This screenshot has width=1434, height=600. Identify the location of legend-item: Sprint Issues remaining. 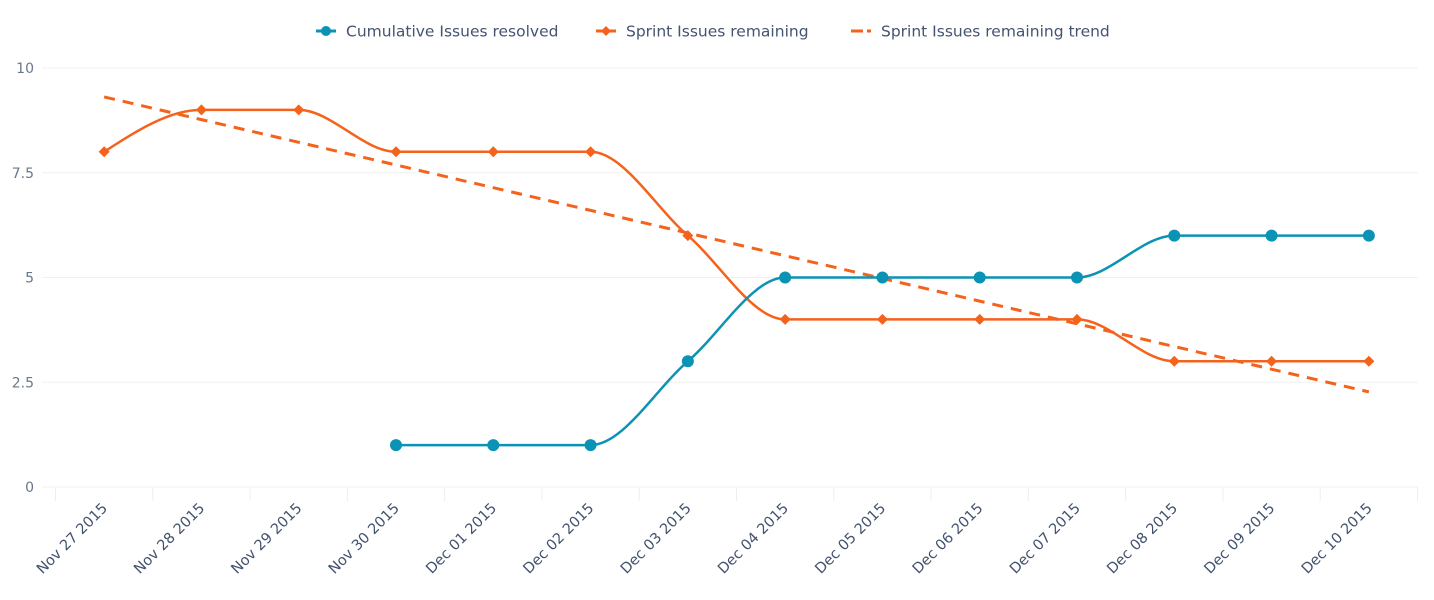
(702, 32).